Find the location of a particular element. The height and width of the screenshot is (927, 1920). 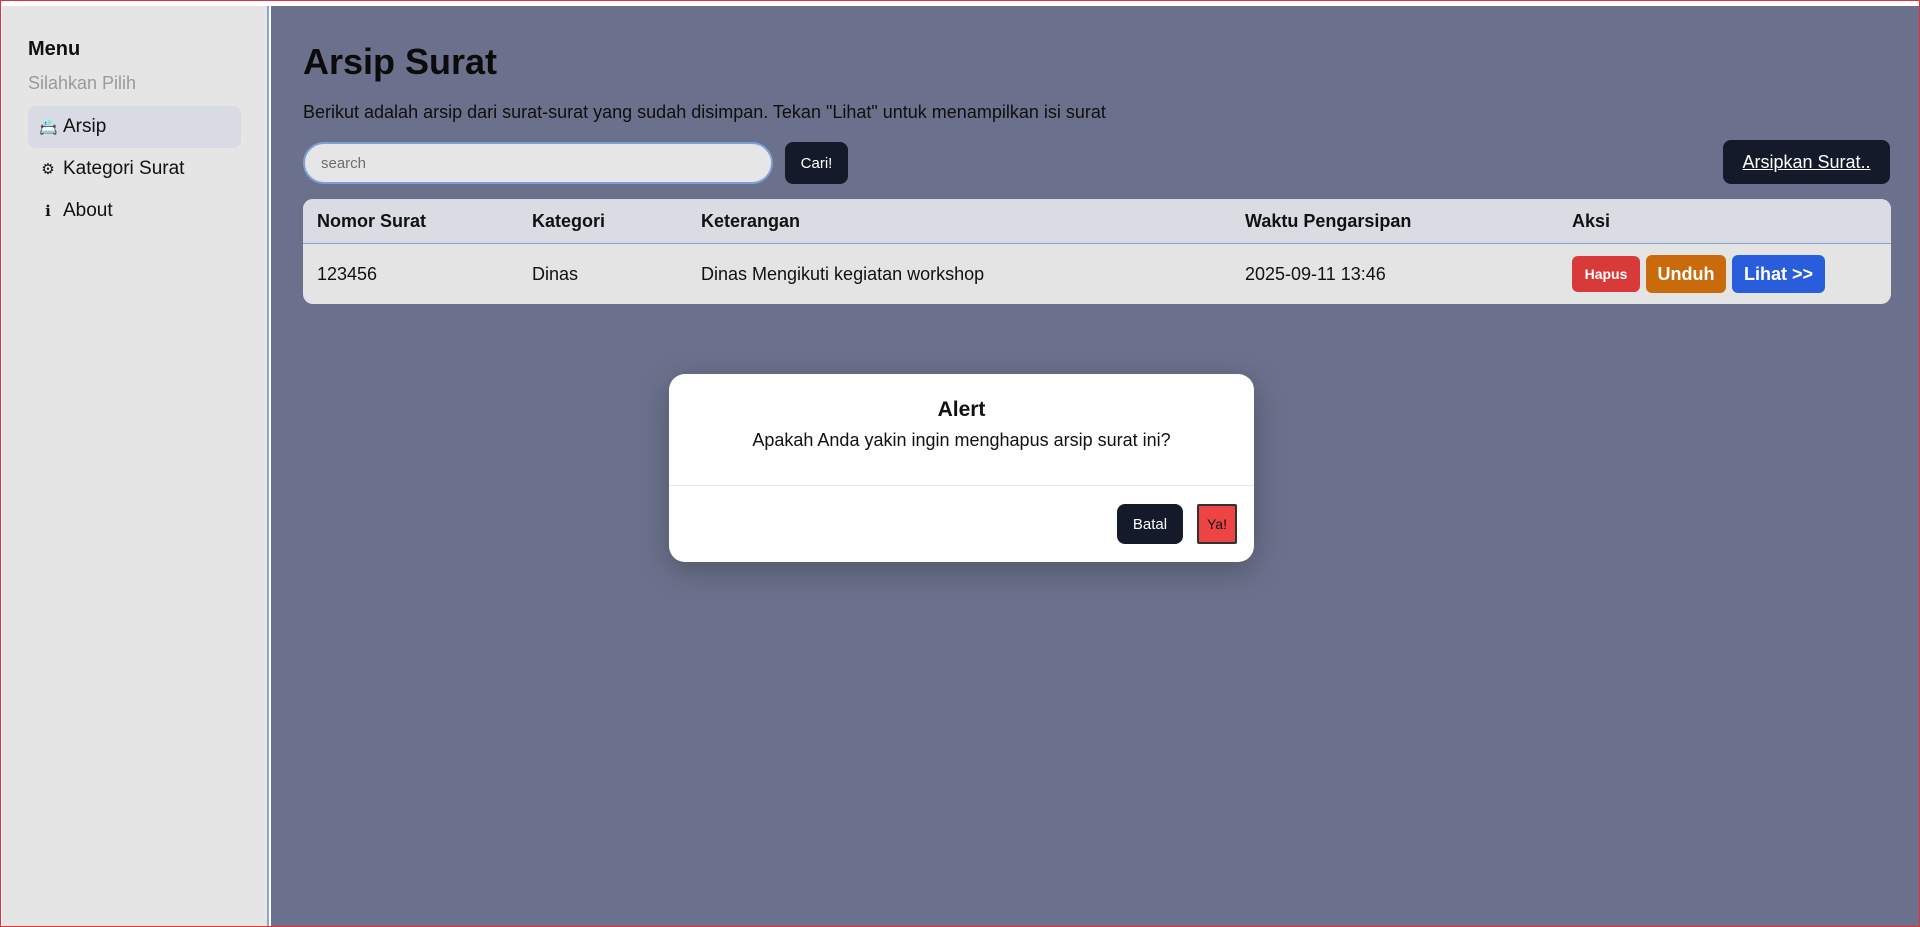

column-header: Aksi is located at coordinates (1591, 220).